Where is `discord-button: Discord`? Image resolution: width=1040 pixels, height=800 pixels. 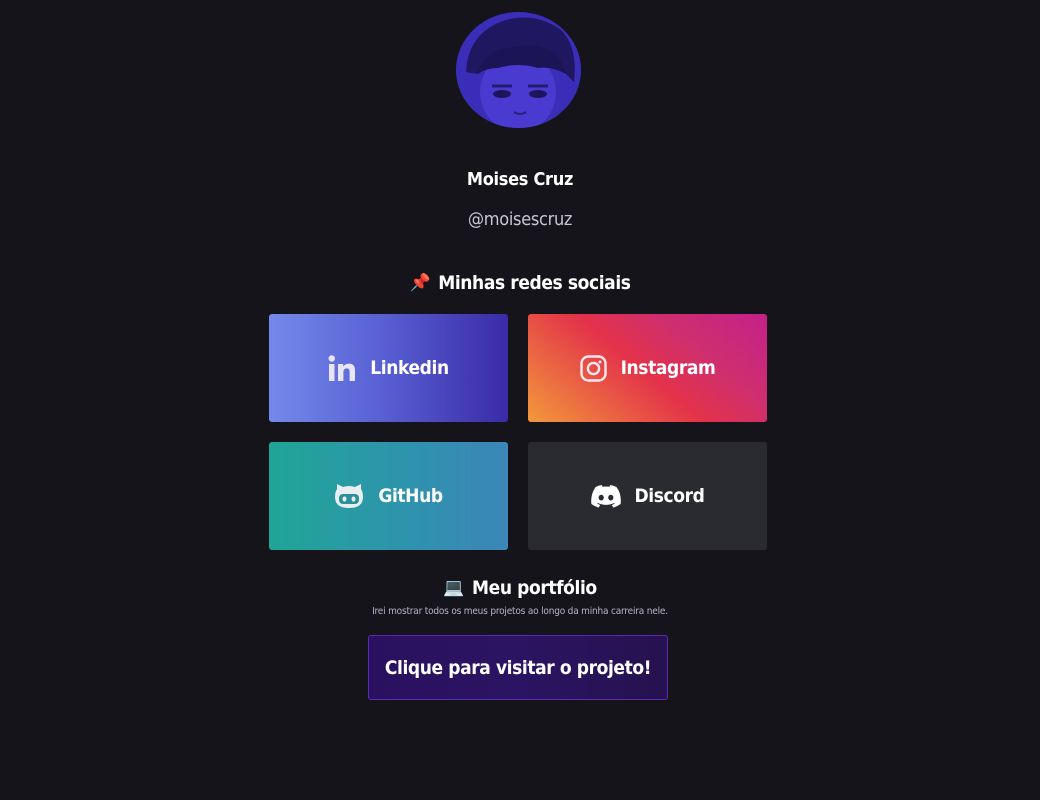
discord-button: Discord is located at coordinates (647, 496).